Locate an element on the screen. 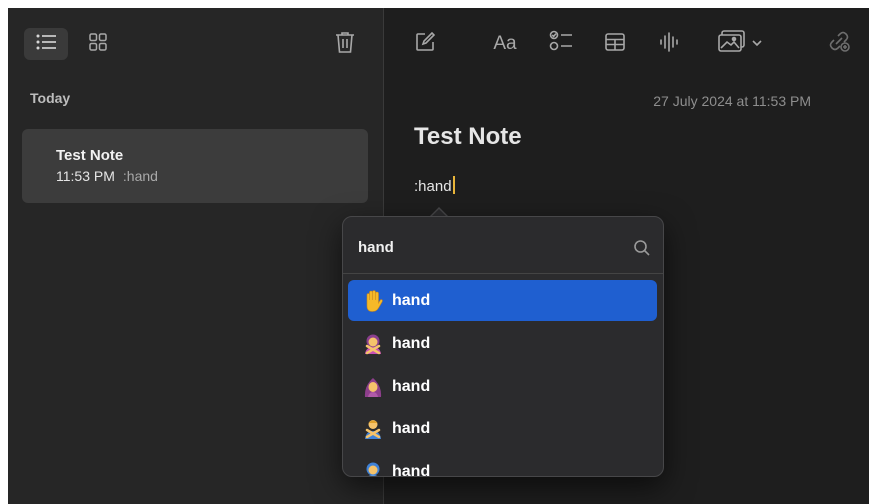 The width and height of the screenshot is (869, 504). insert-media-button is located at coordinates (740, 43).